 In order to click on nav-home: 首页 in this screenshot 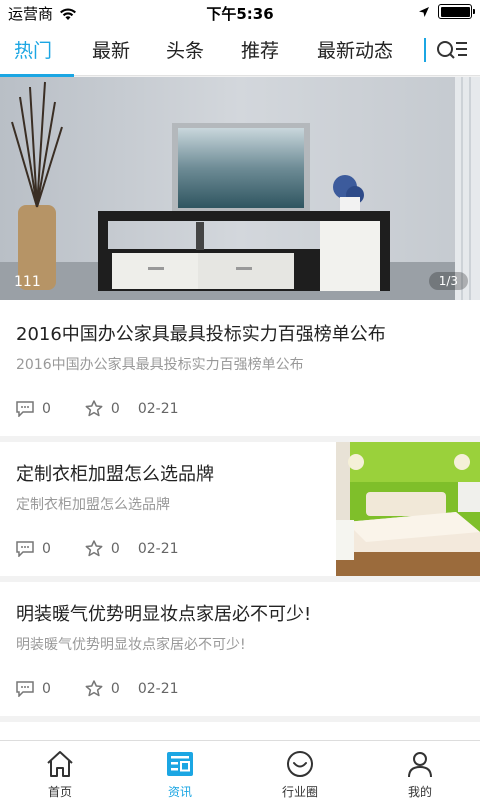, I will do `click(60, 770)`.